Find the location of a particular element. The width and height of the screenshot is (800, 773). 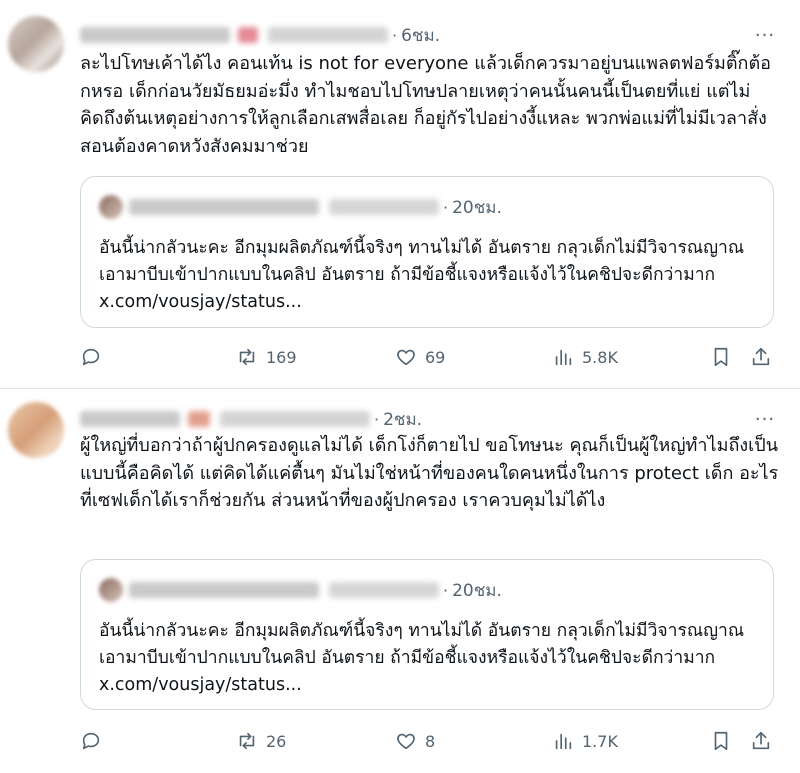

like-count: 8 is located at coordinates (430, 741).